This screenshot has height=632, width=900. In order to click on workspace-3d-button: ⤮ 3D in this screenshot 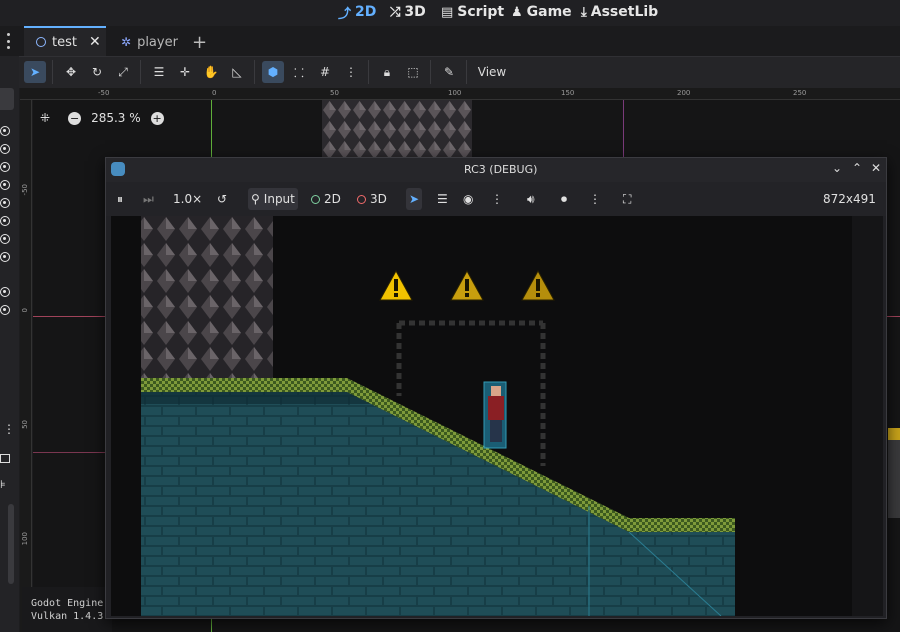, I will do `click(408, 12)`.